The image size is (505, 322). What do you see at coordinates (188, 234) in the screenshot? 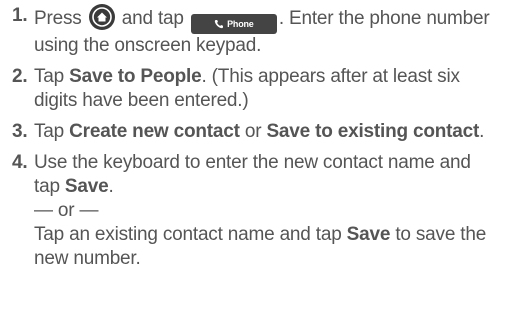
I see `step-text: Tap an existing contact name and tap` at bounding box center [188, 234].